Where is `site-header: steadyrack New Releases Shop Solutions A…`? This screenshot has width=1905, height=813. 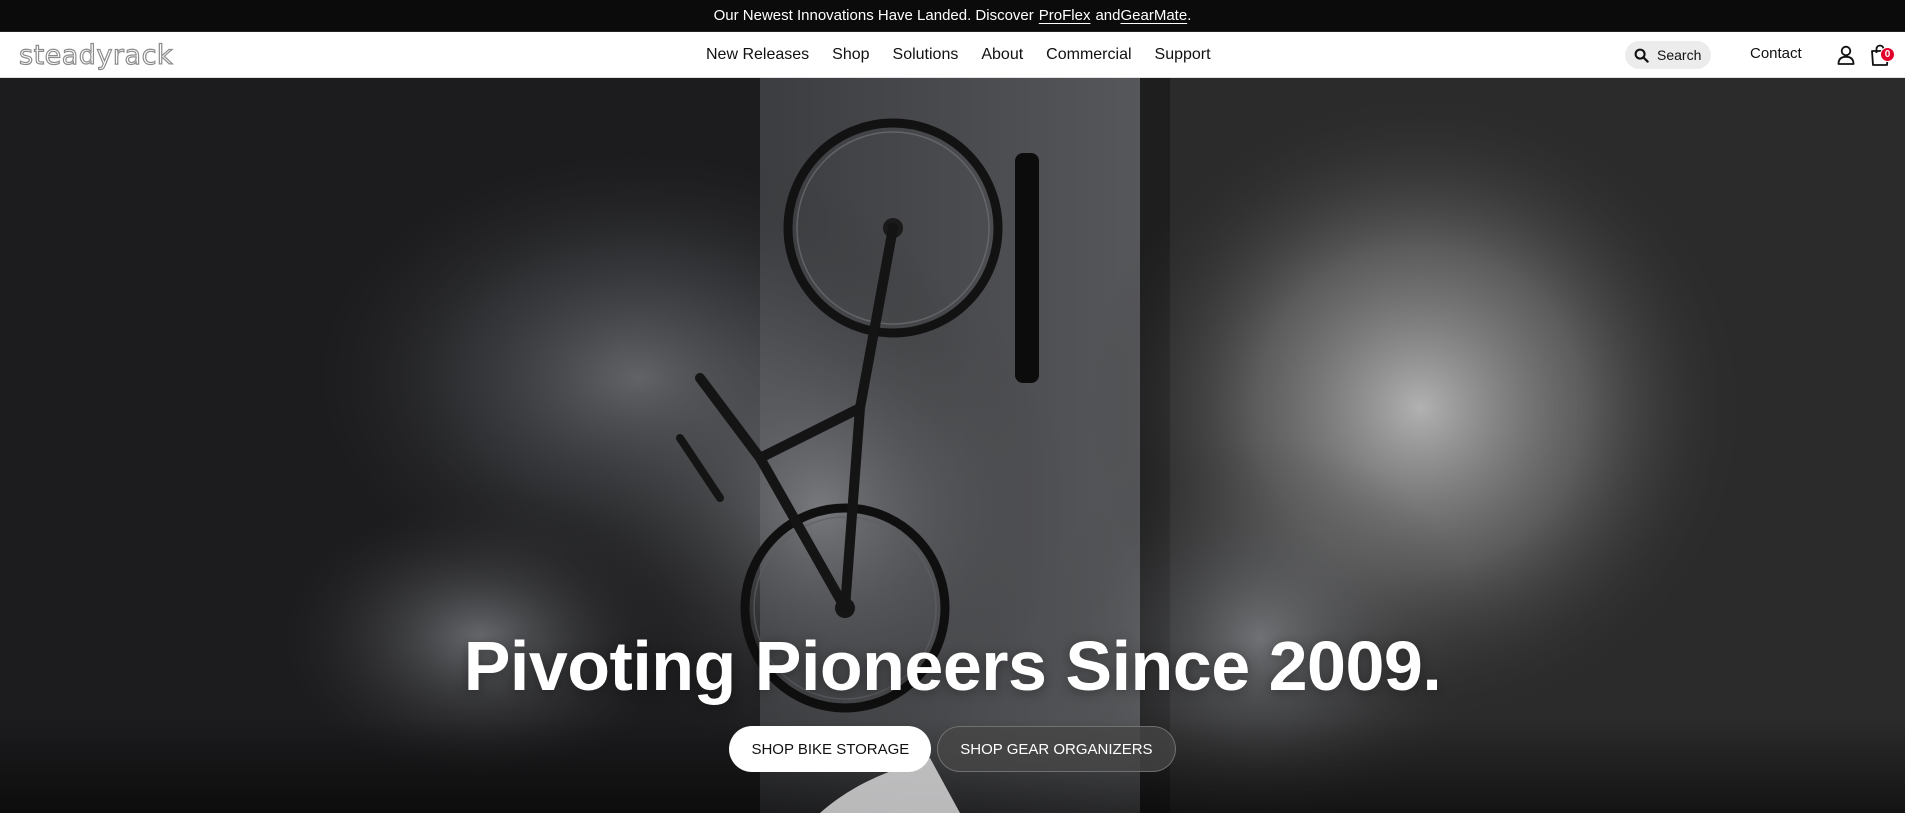
site-header: steadyrack New Releases Shop Solutions A… is located at coordinates (952, 55).